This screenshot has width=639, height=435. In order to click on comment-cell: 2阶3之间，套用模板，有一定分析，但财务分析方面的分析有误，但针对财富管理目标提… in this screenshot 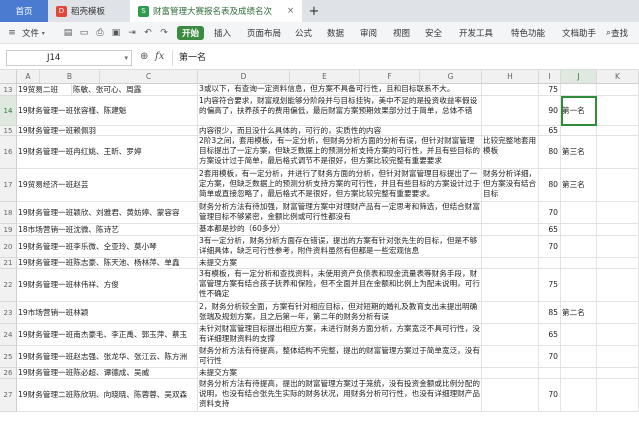, I will do `click(340, 152)`.